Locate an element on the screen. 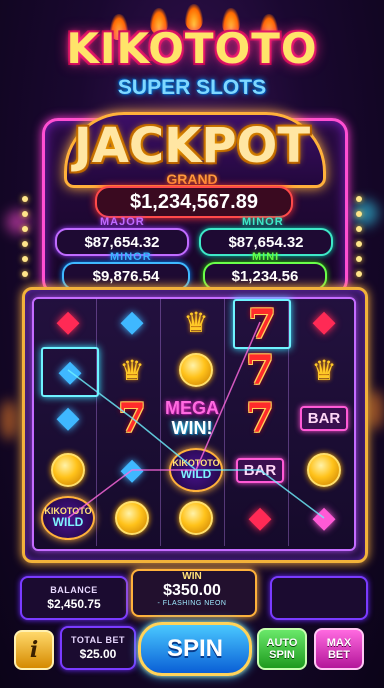  total-bet-box: TOTAL BET $25.00 is located at coordinates (98, 648).